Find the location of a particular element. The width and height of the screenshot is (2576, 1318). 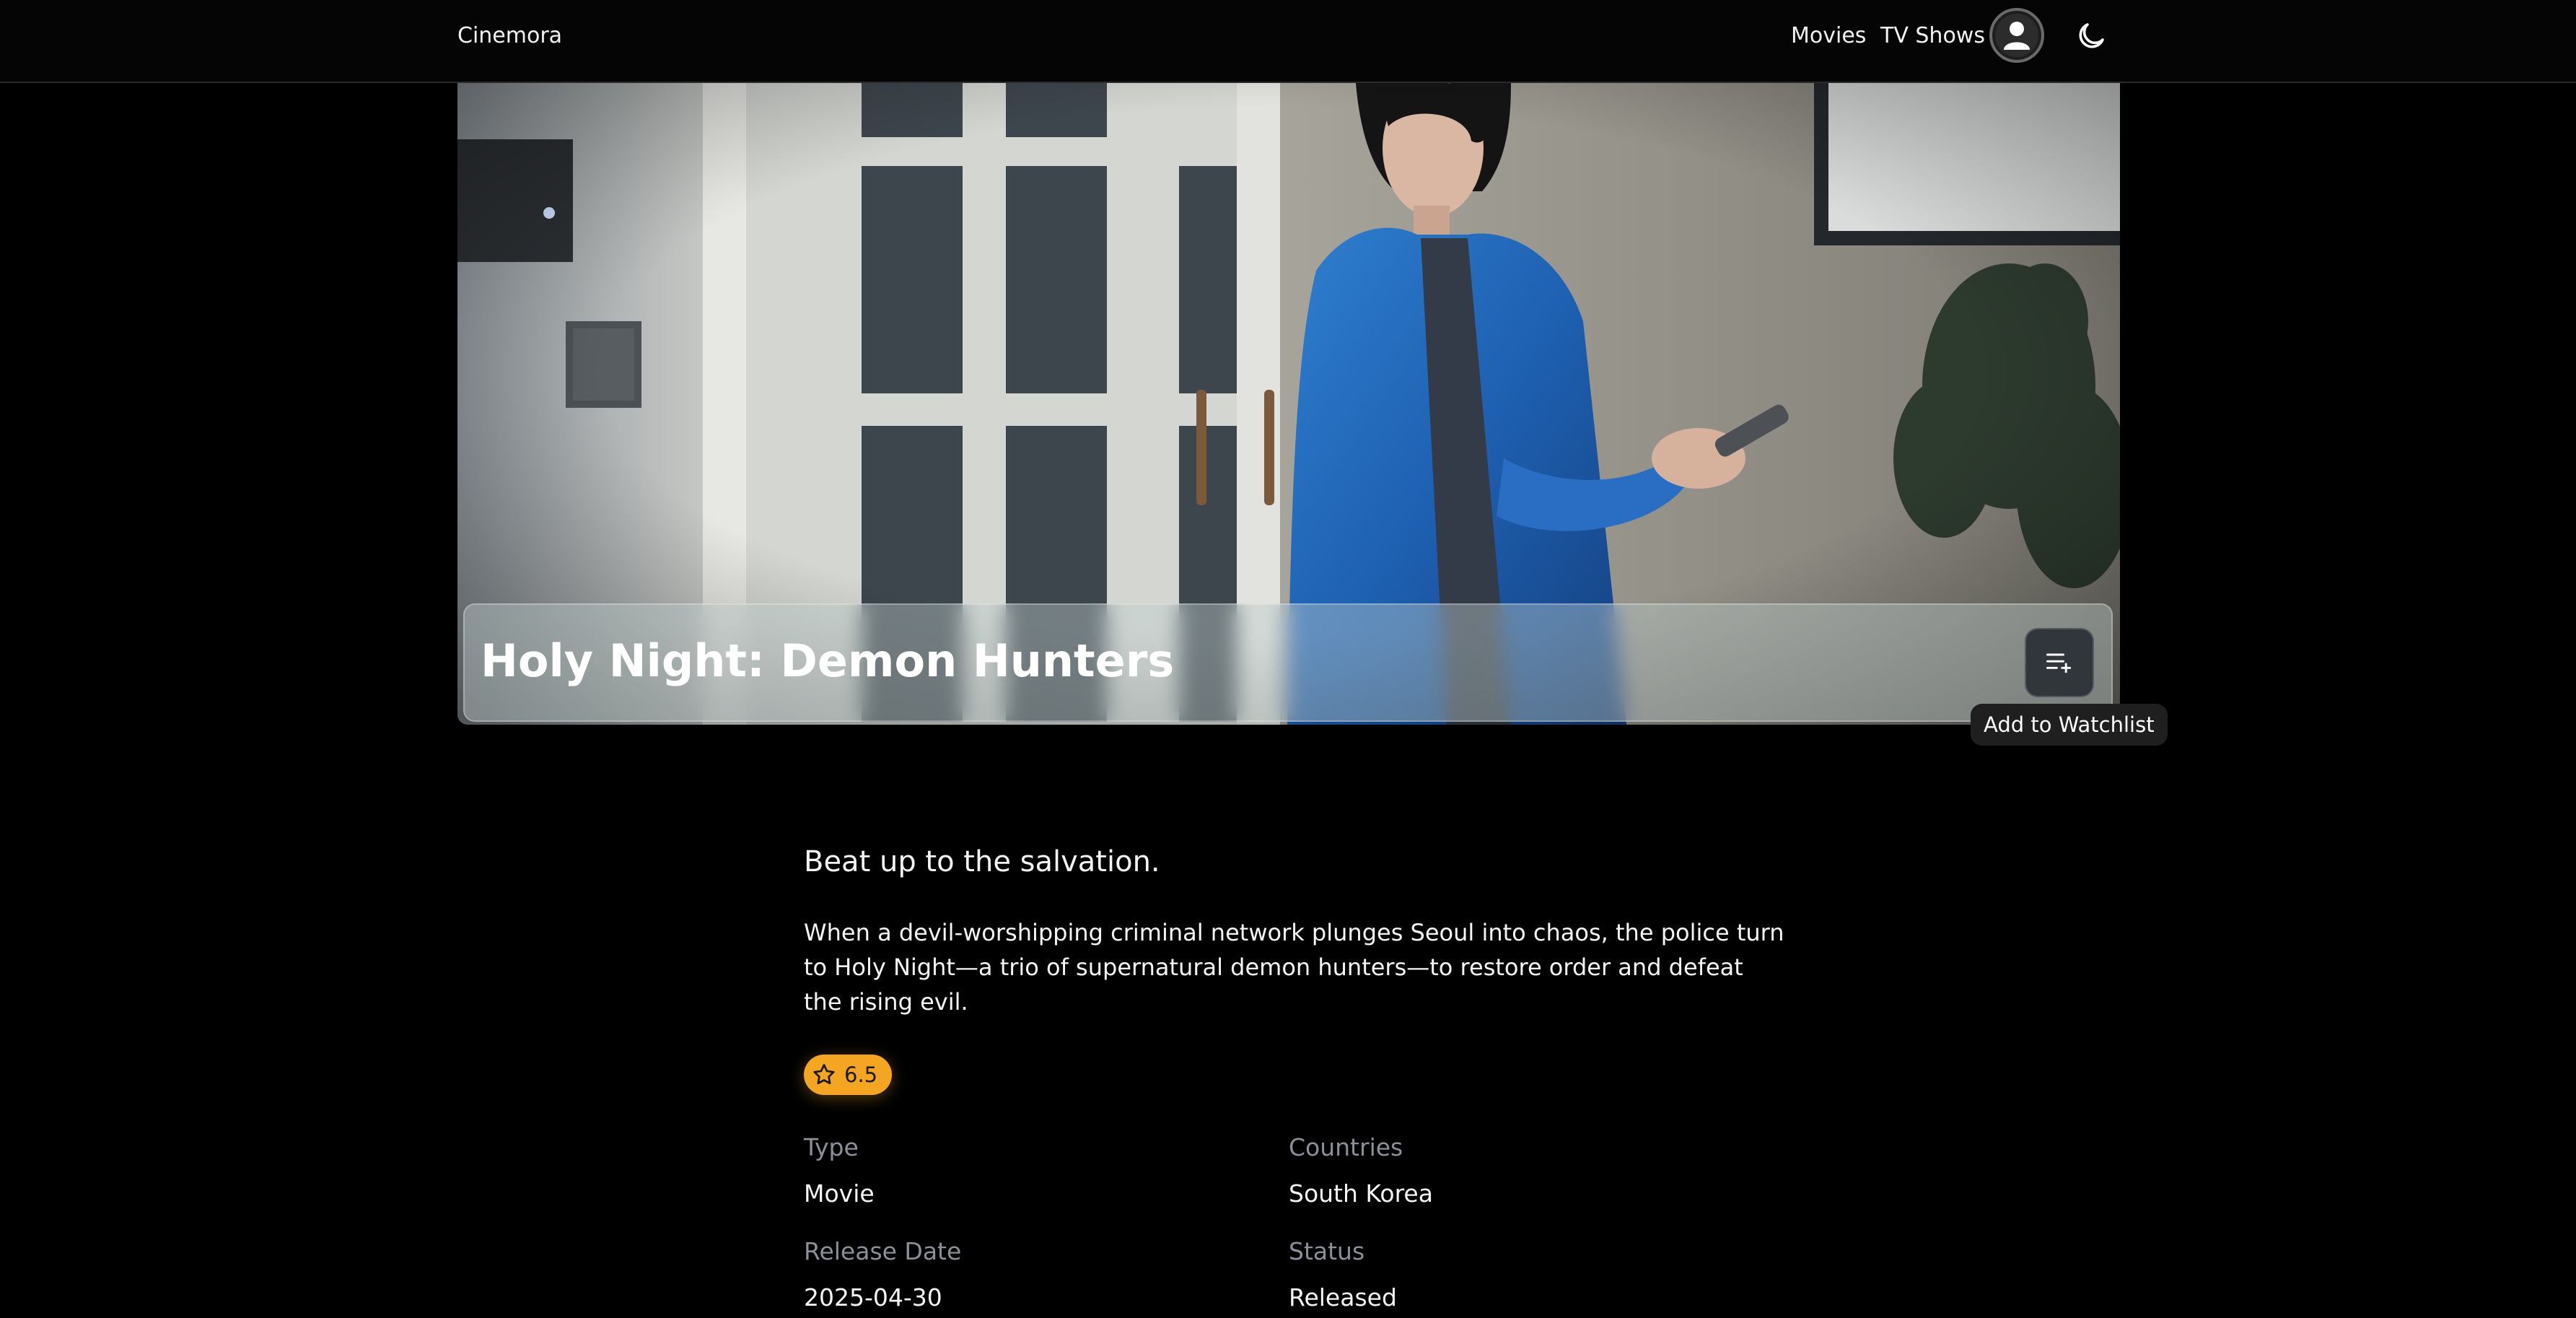

rating-badge: 6.5 is located at coordinates (848, 1075).